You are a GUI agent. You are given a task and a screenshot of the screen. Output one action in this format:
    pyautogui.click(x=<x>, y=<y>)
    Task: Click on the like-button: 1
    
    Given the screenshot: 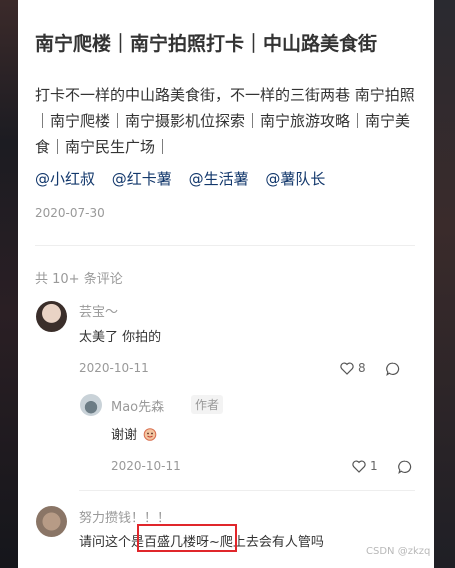 What is the action you would take?
    pyautogui.click(x=365, y=466)
    